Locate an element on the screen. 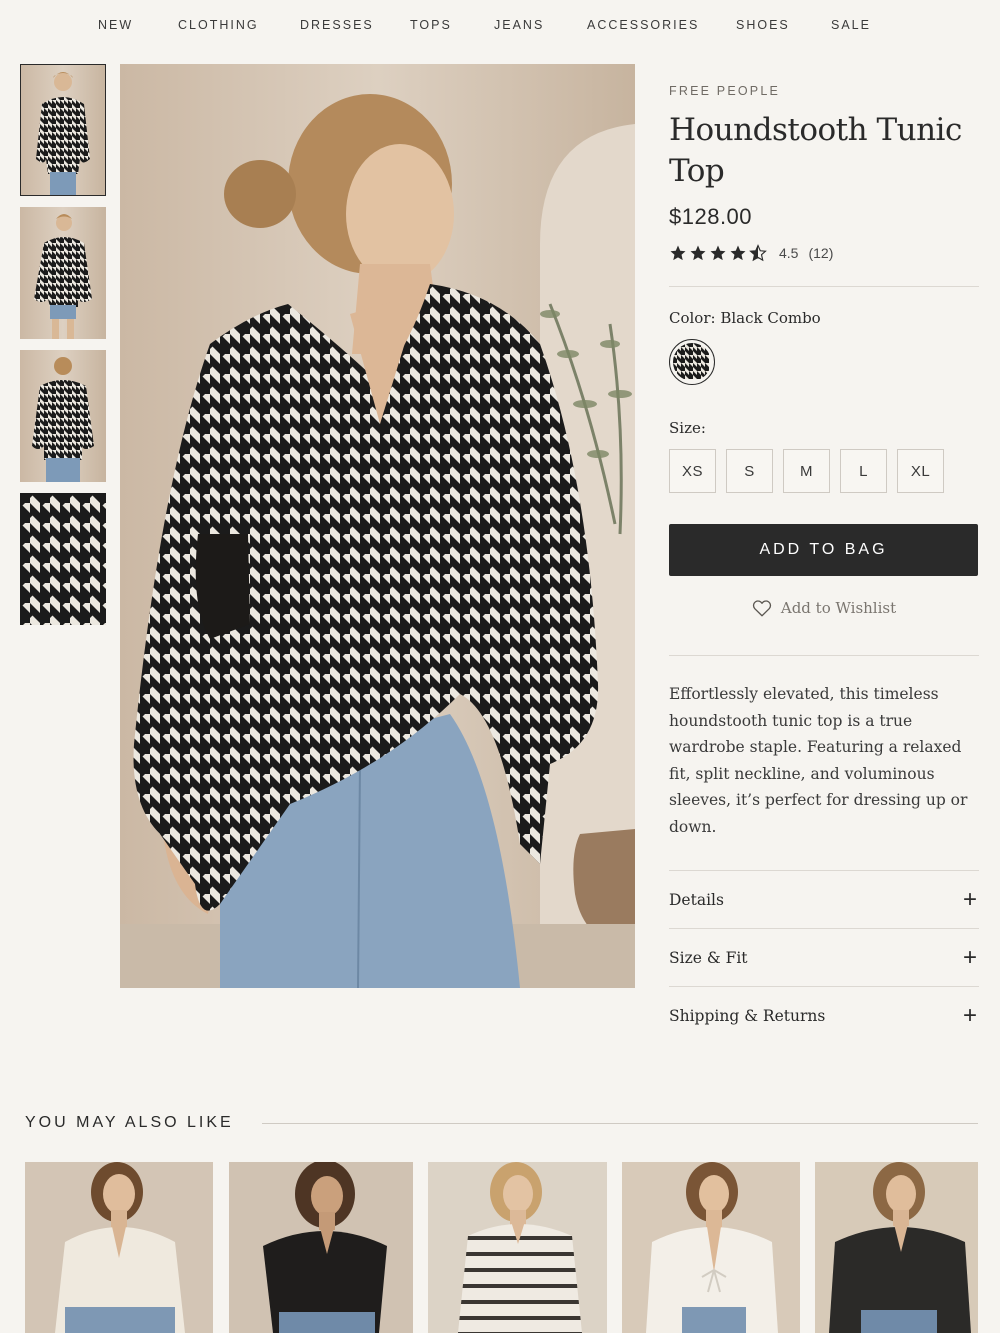 Image resolution: width=1000 pixels, height=1333 pixels. accordion-label: Details is located at coordinates (696, 899).